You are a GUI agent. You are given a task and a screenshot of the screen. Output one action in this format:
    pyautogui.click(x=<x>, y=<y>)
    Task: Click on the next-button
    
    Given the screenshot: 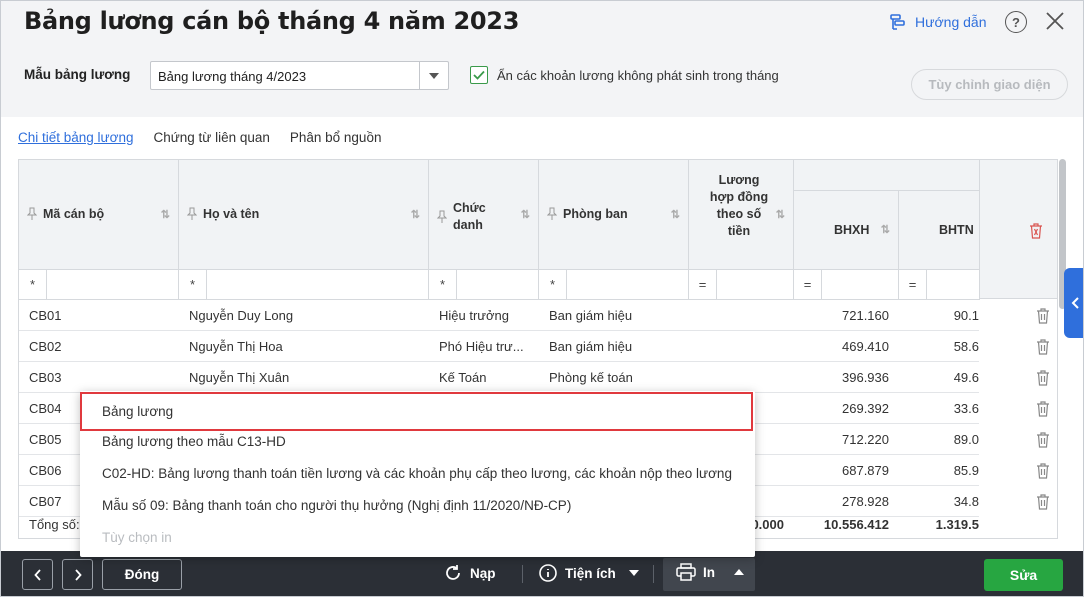 What is the action you would take?
    pyautogui.click(x=77, y=574)
    